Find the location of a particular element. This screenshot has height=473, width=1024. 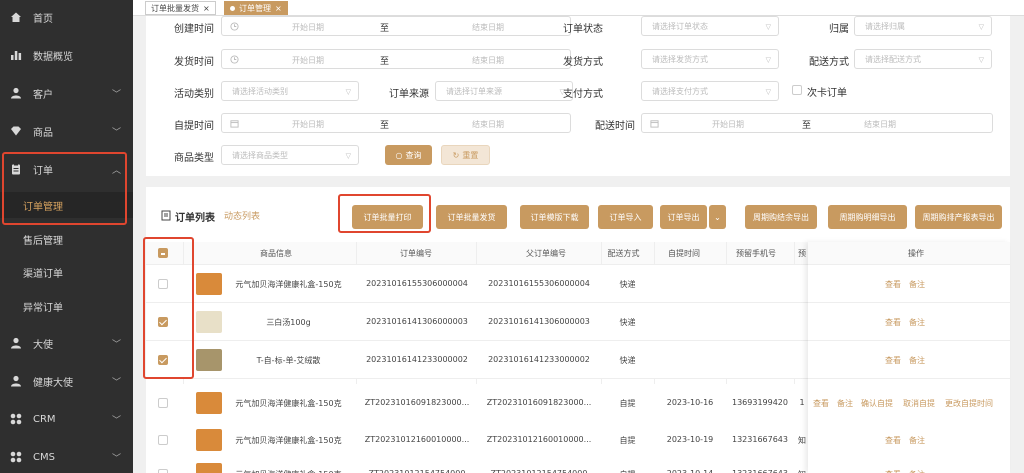

parent-order-number: ZT20231012154754000 is located at coordinates (539, 471).